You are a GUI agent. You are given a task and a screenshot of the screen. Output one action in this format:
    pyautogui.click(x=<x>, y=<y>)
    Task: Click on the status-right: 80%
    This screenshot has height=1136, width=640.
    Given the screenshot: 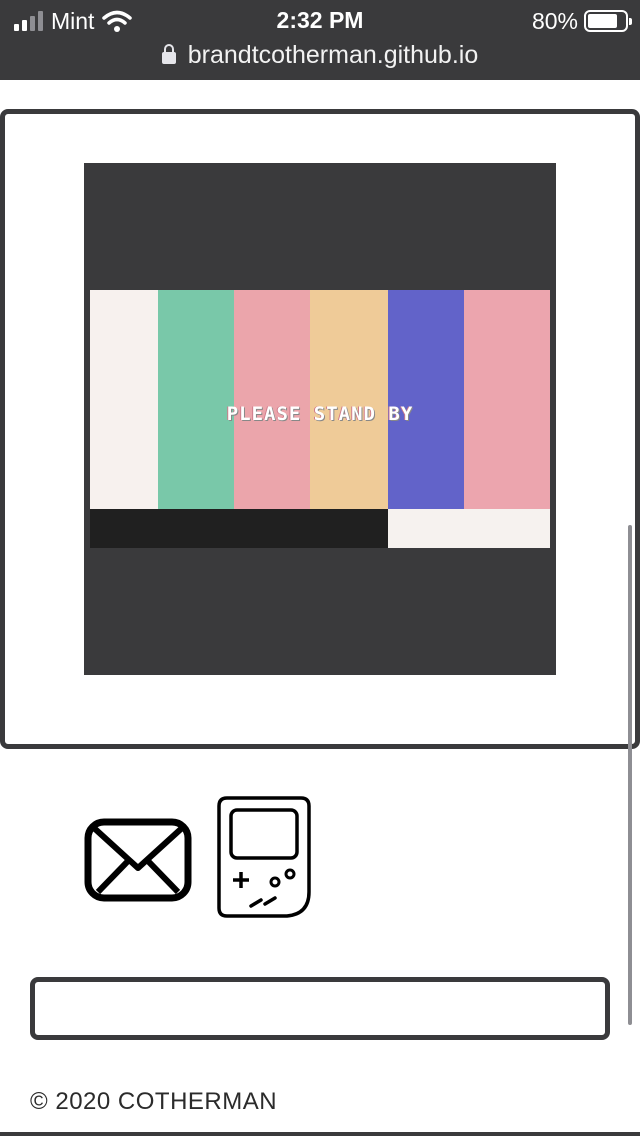 What is the action you would take?
    pyautogui.click(x=581, y=21)
    